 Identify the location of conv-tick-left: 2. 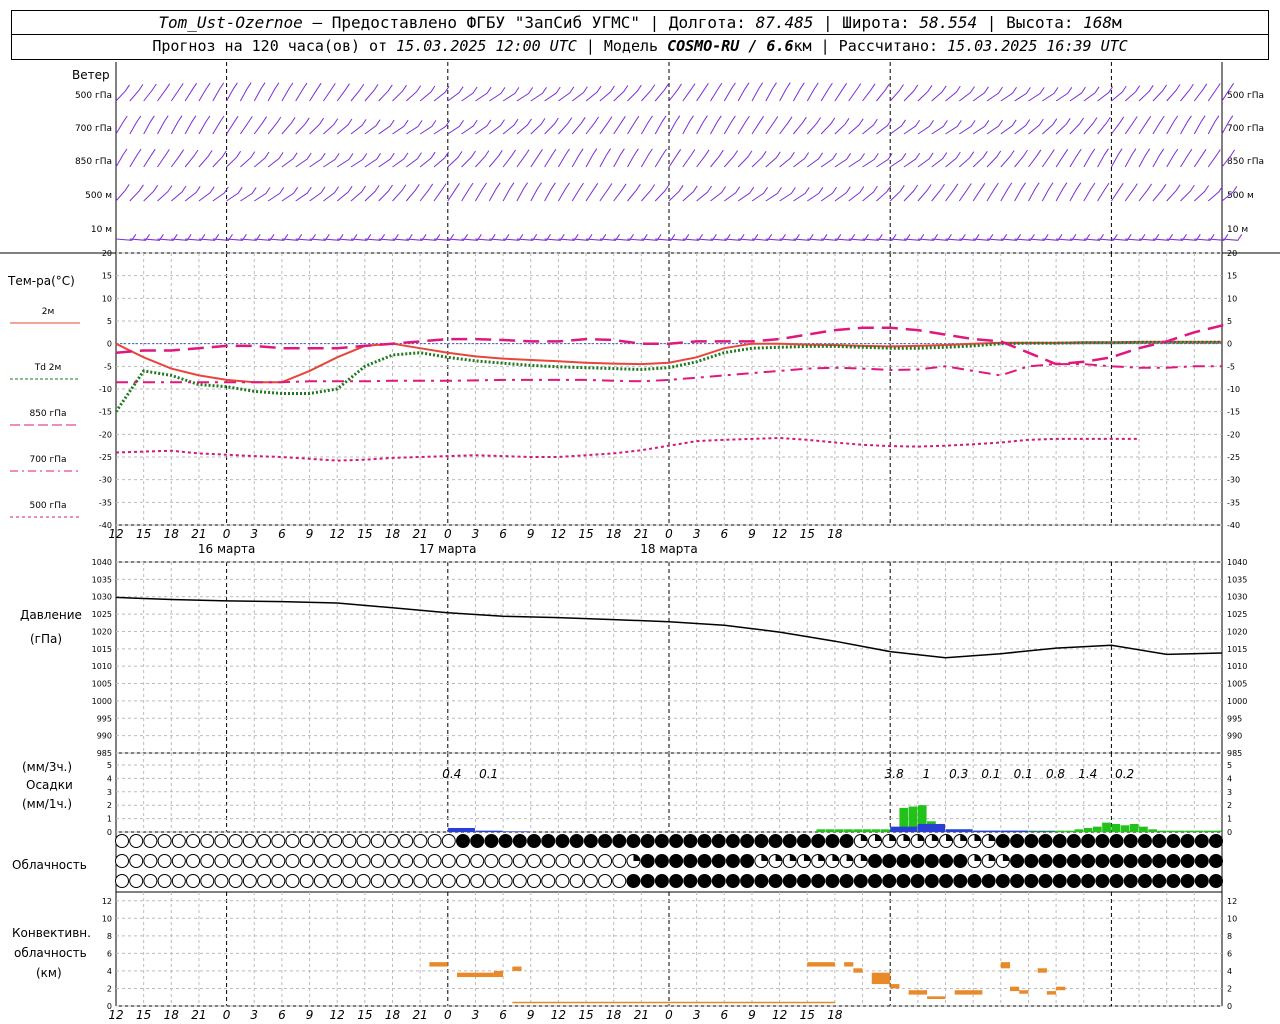
(109, 988).